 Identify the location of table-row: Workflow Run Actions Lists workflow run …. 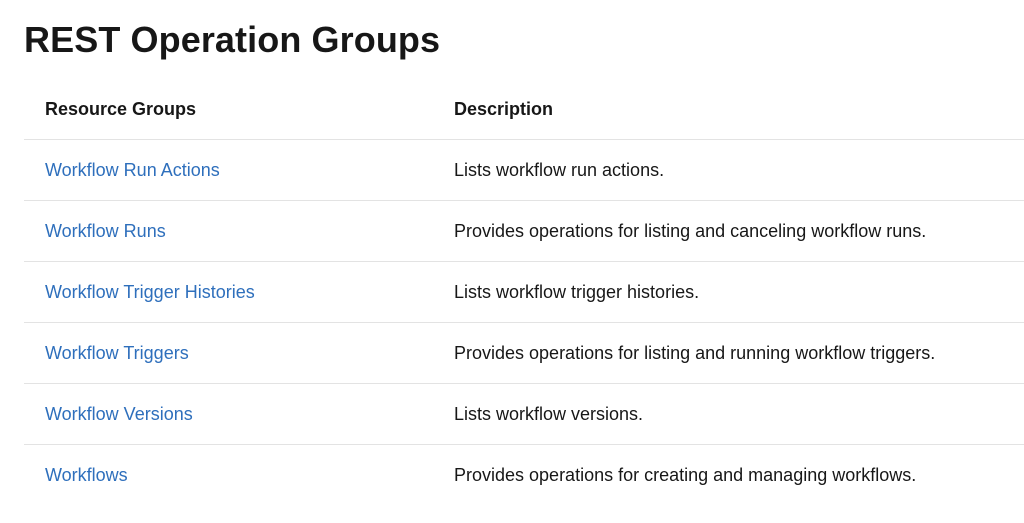
(524, 170).